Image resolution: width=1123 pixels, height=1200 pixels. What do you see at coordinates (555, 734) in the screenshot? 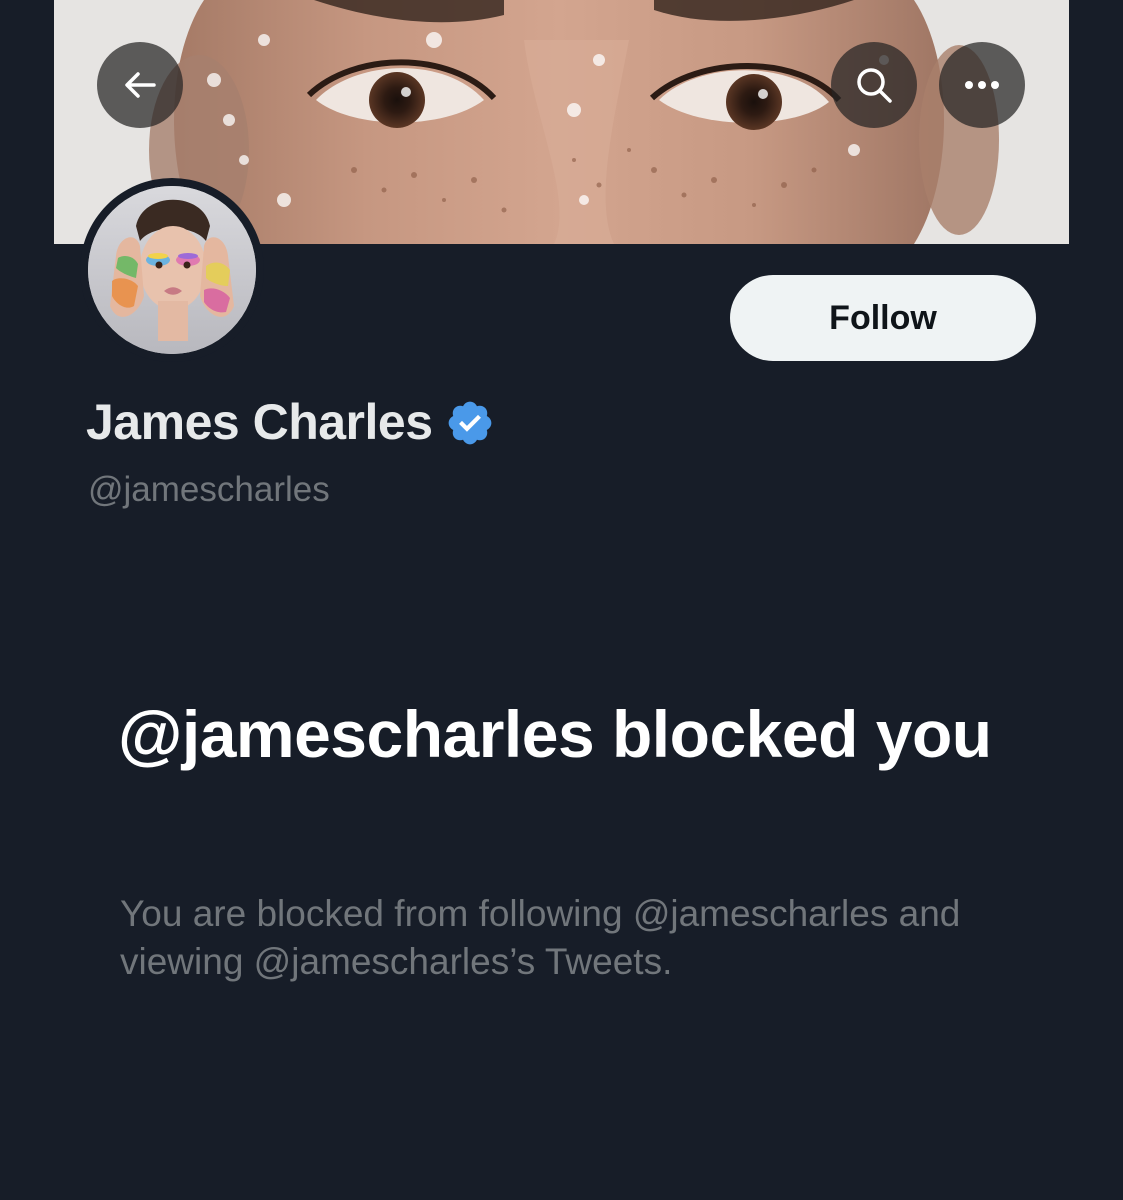
I see `blocked-notice-title: @jamescharles blocked you` at bounding box center [555, 734].